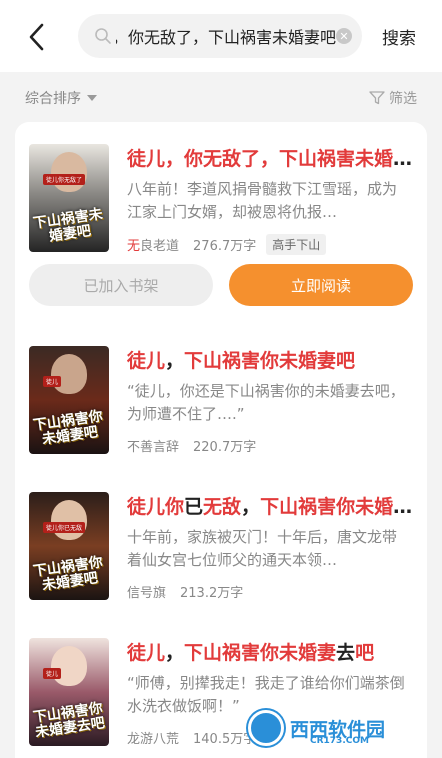 The width and height of the screenshot is (442, 758). What do you see at coordinates (225, 739) in the screenshot?
I see `word-count: 140.5万字` at bounding box center [225, 739].